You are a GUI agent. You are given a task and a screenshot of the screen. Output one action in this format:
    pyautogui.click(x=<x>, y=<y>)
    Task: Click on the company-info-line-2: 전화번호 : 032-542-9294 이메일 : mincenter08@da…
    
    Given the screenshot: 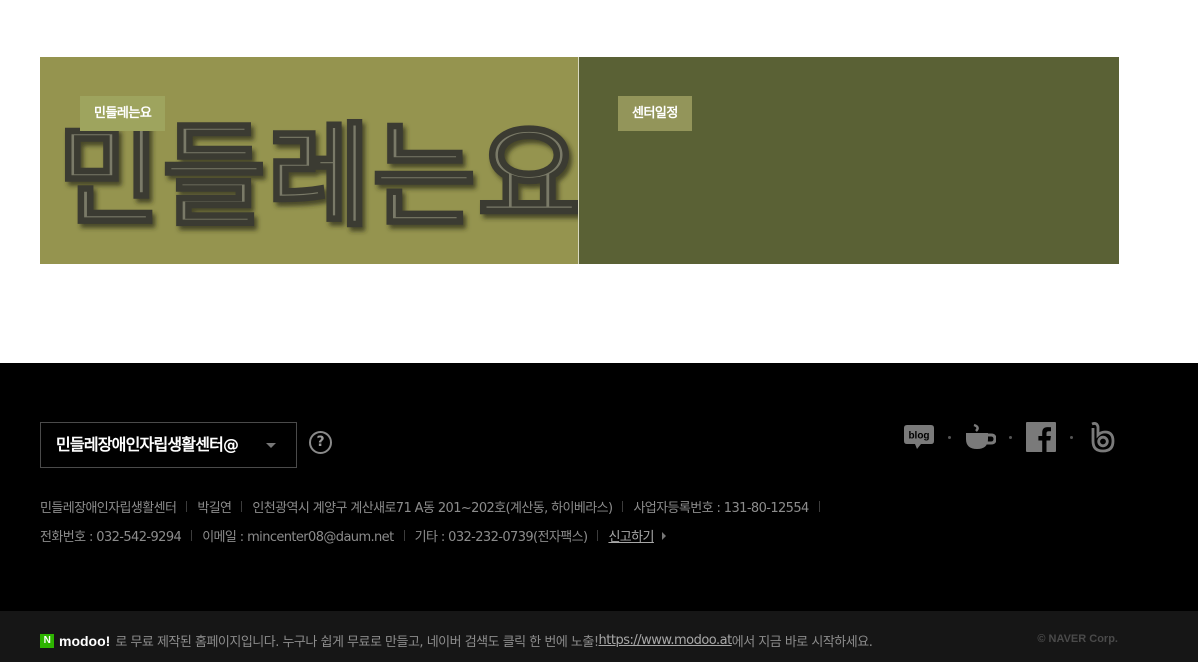 What is the action you would take?
    pyautogui.click(x=353, y=535)
    